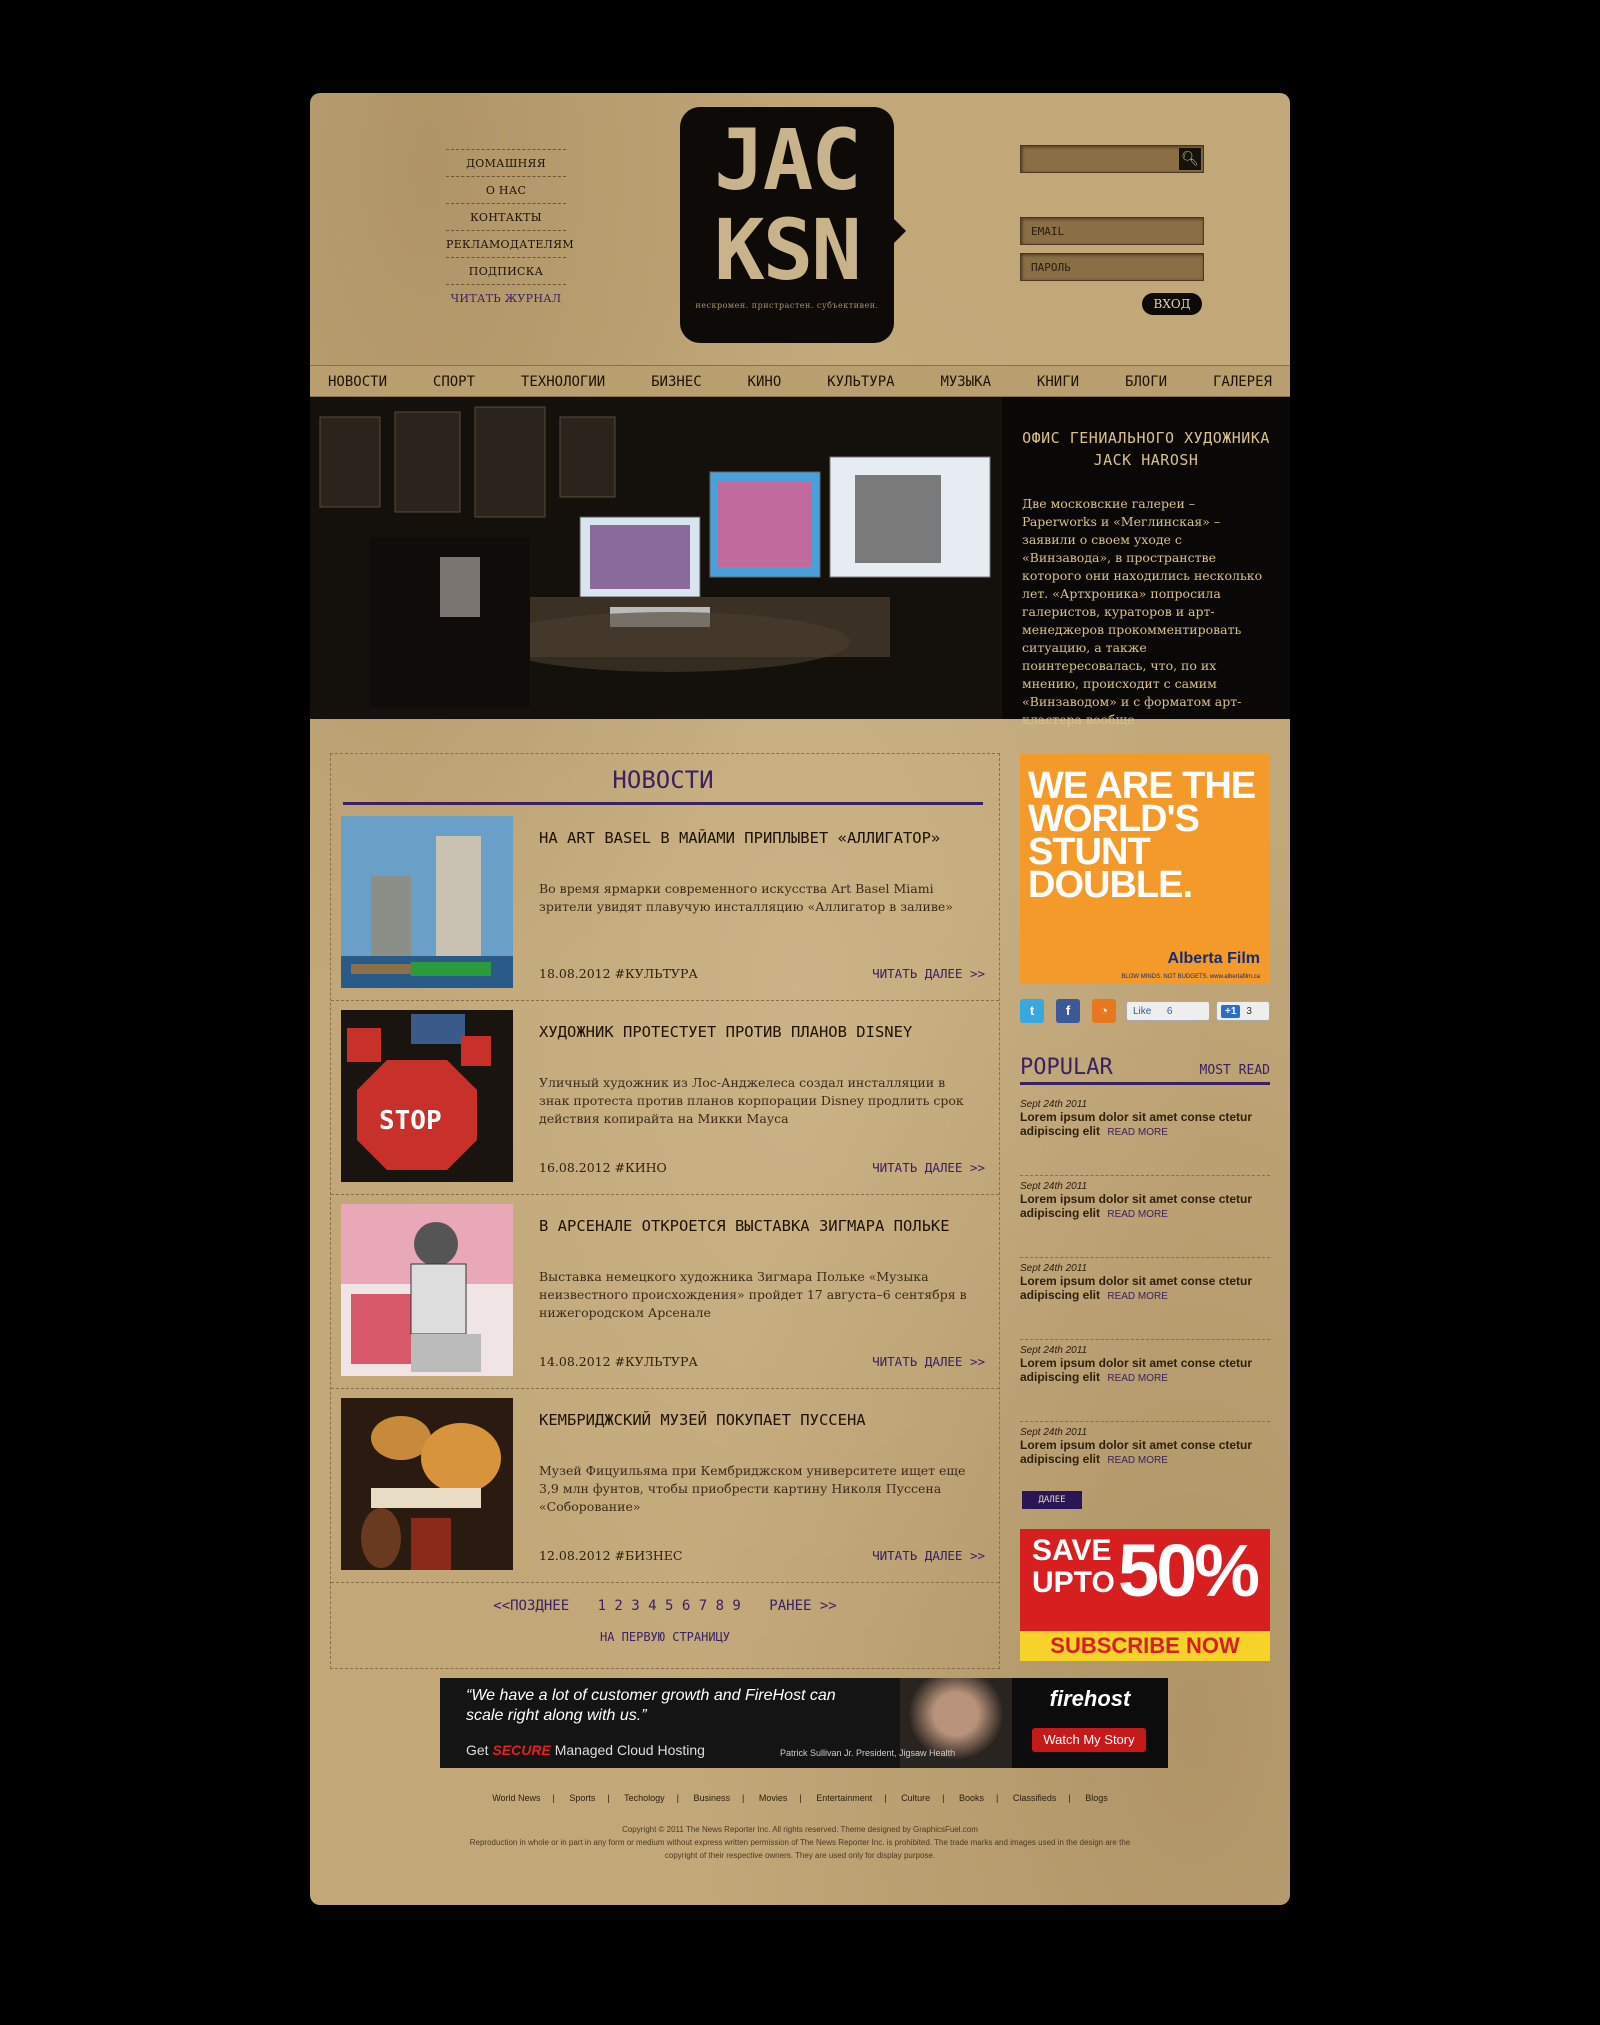 Image resolution: width=1600 pixels, height=2025 pixels. I want to click on top-nav-subscribe: ПОДПИСКА, so click(506, 271).